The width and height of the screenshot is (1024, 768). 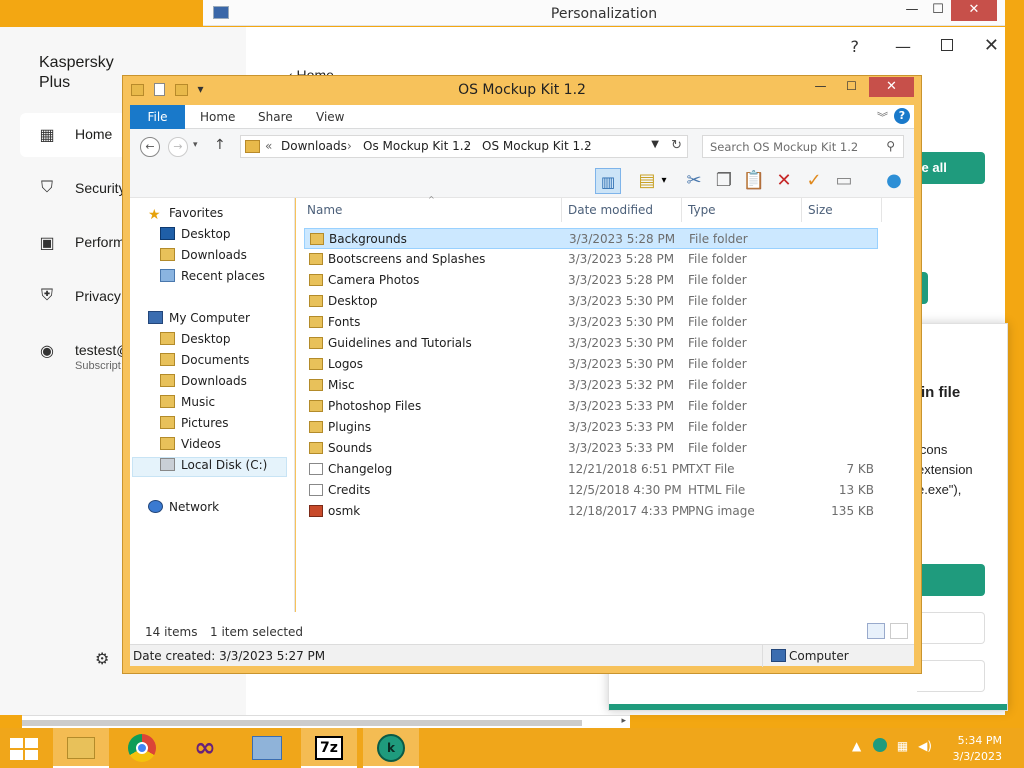 I want to click on taskbar-control-panel, so click(x=267, y=748).